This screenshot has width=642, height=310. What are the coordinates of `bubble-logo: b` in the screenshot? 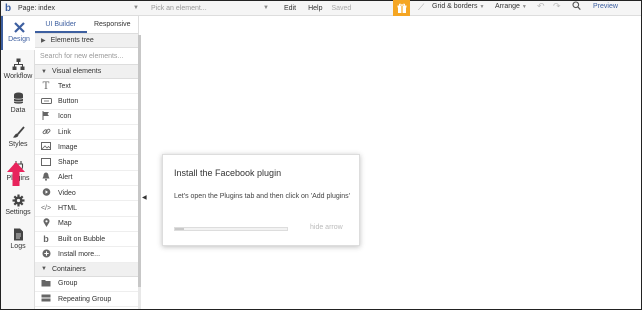 It's located at (8, 8).